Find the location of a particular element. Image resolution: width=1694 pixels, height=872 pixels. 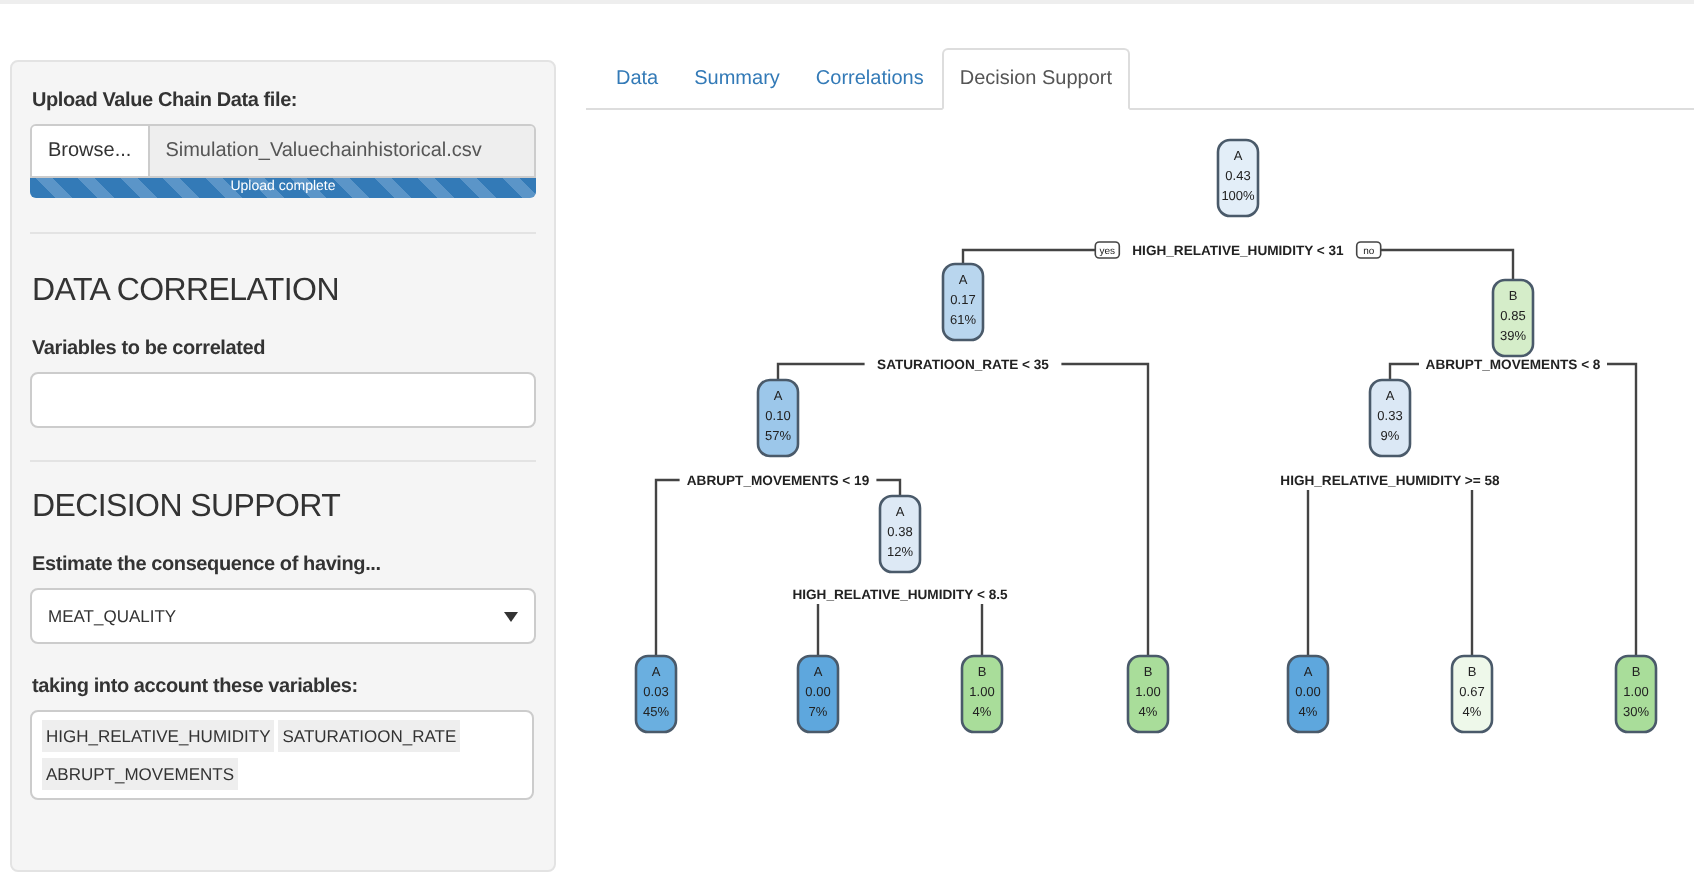

section-heading: DECISION SUPPORT is located at coordinates (187, 508).